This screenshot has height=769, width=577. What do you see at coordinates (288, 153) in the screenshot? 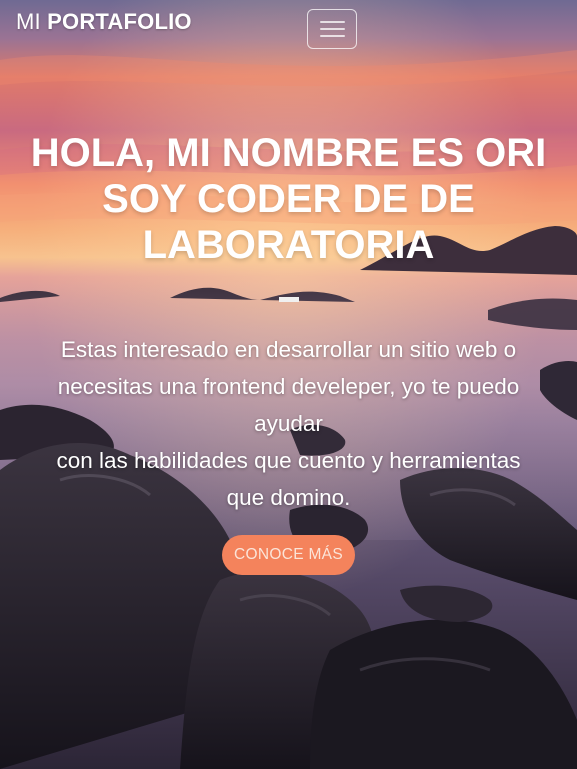
I see `headline-line: HOLA, MI NOMBRE ES ORI` at bounding box center [288, 153].